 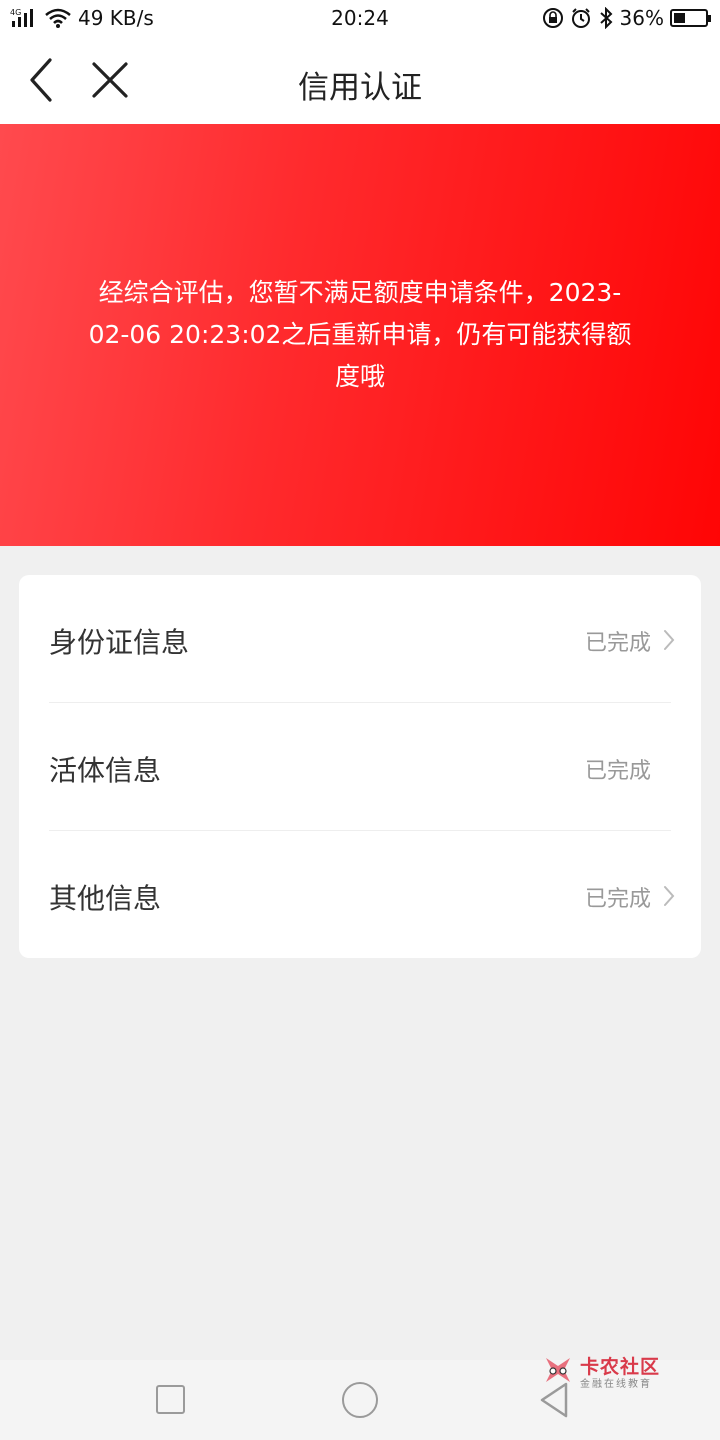 What do you see at coordinates (105, 770) in the screenshot?
I see `list-item-label: 活体信息` at bounding box center [105, 770].